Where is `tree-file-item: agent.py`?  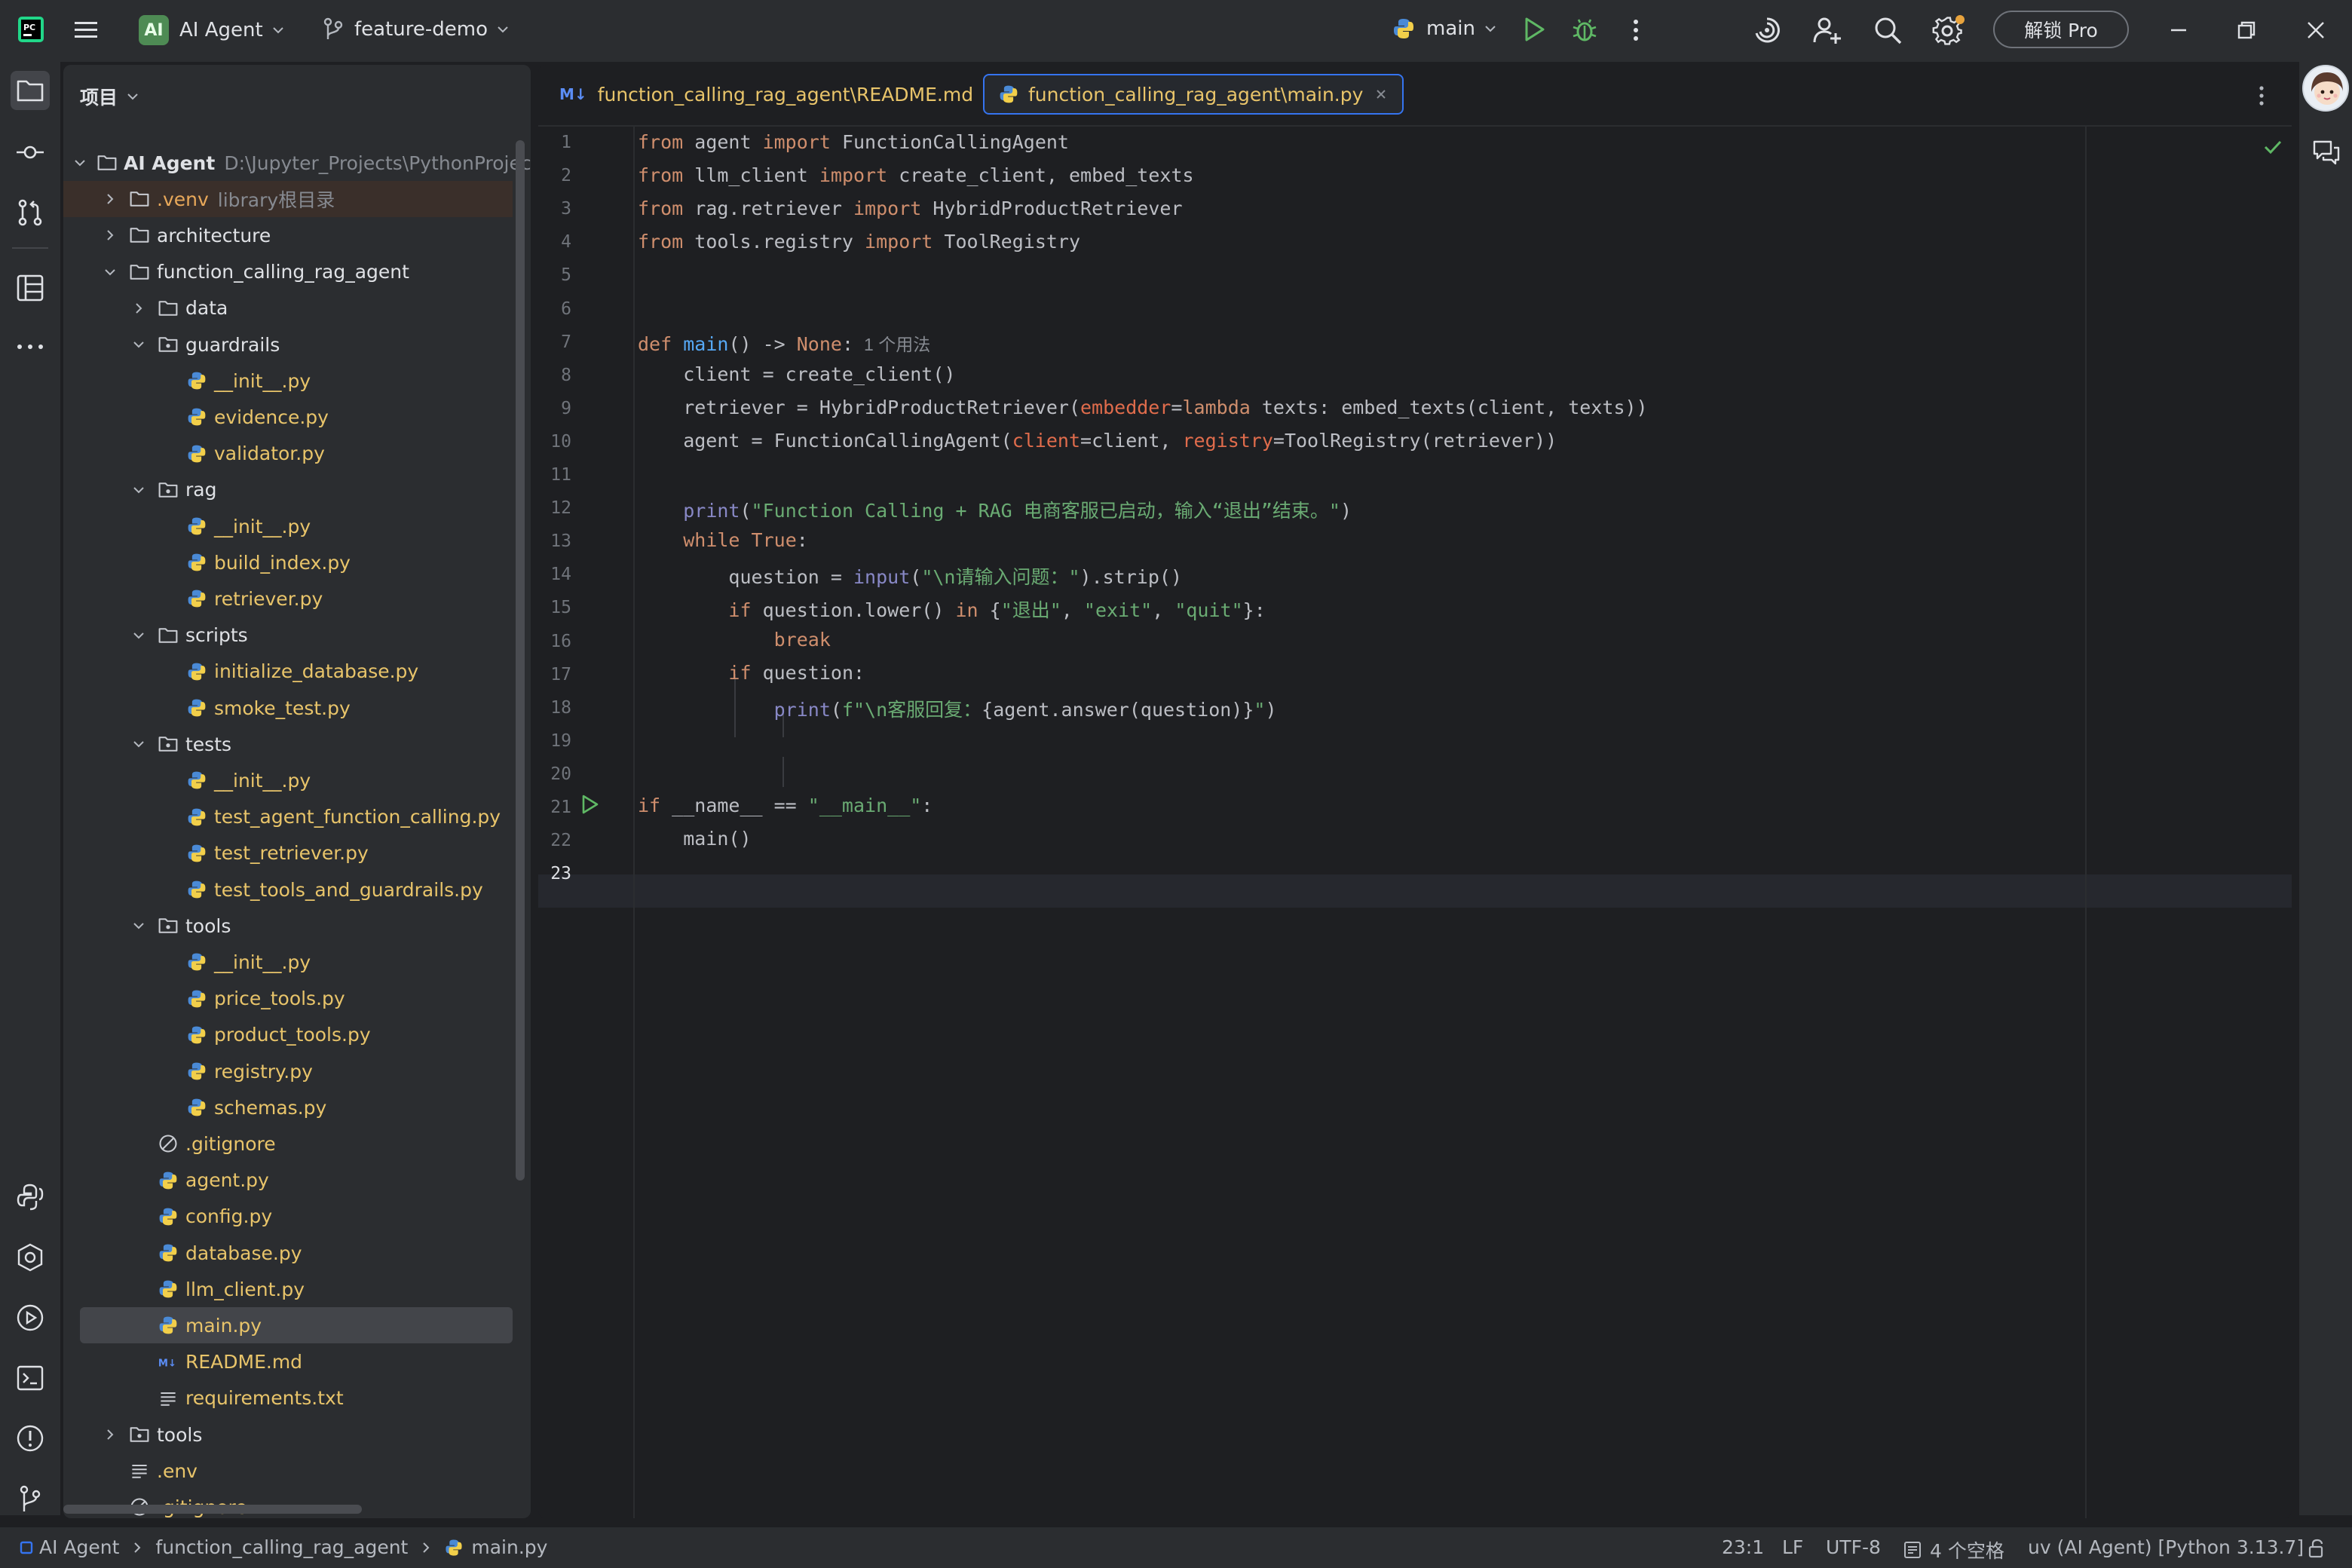
tree-file-item: agent.py is located at coordinates (288, 1180).